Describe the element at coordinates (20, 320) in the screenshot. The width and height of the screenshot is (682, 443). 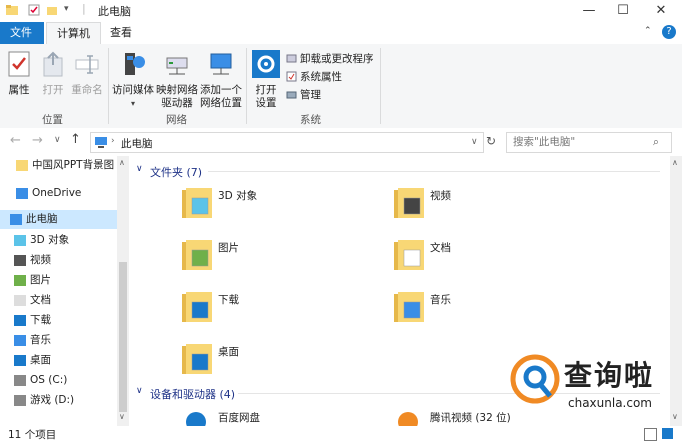
I see `download-icon` at that location.